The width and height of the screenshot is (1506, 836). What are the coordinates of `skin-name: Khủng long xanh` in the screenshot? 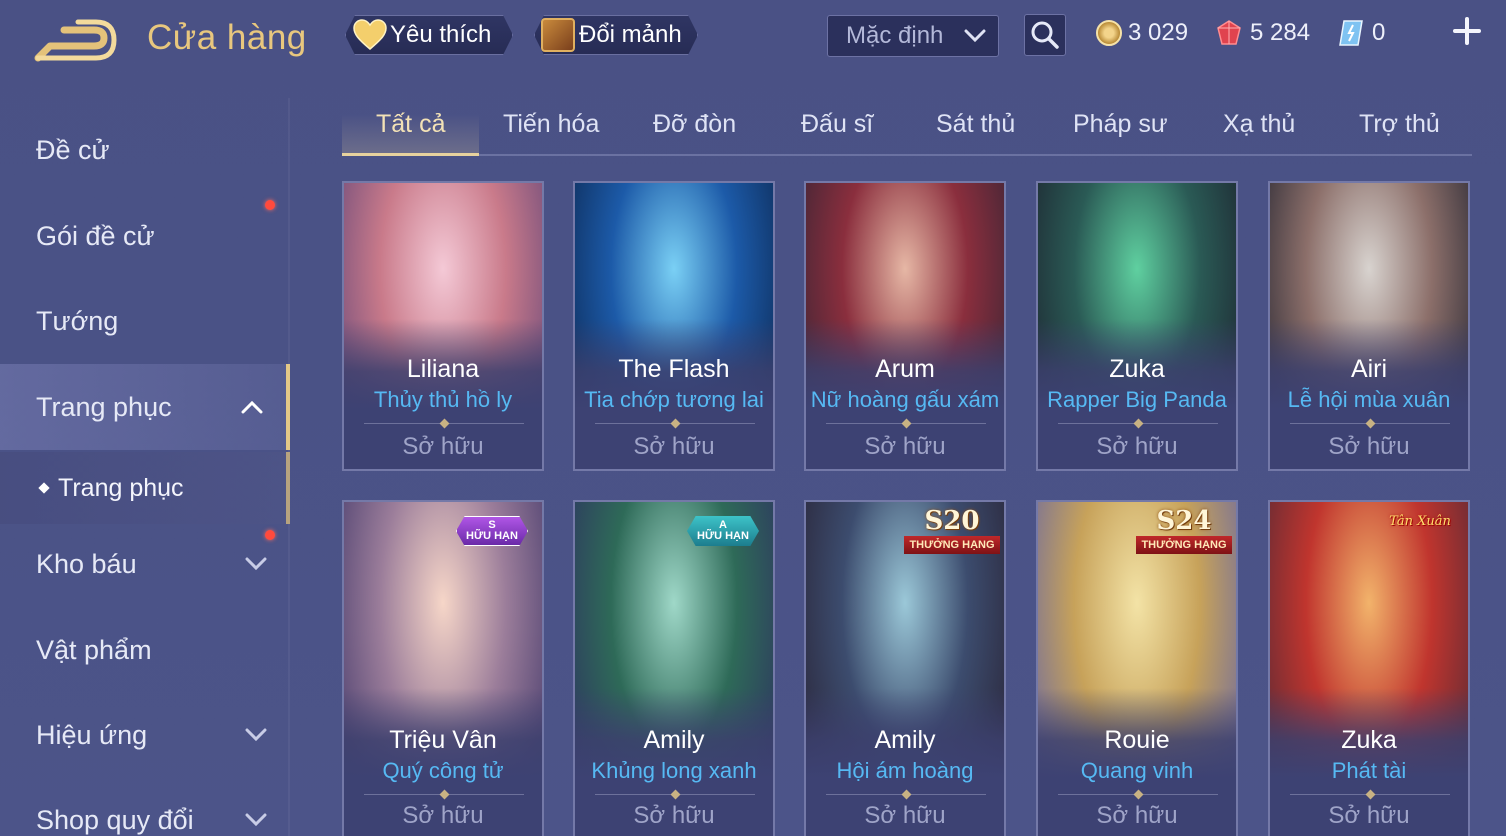 It's located at (674, 770).